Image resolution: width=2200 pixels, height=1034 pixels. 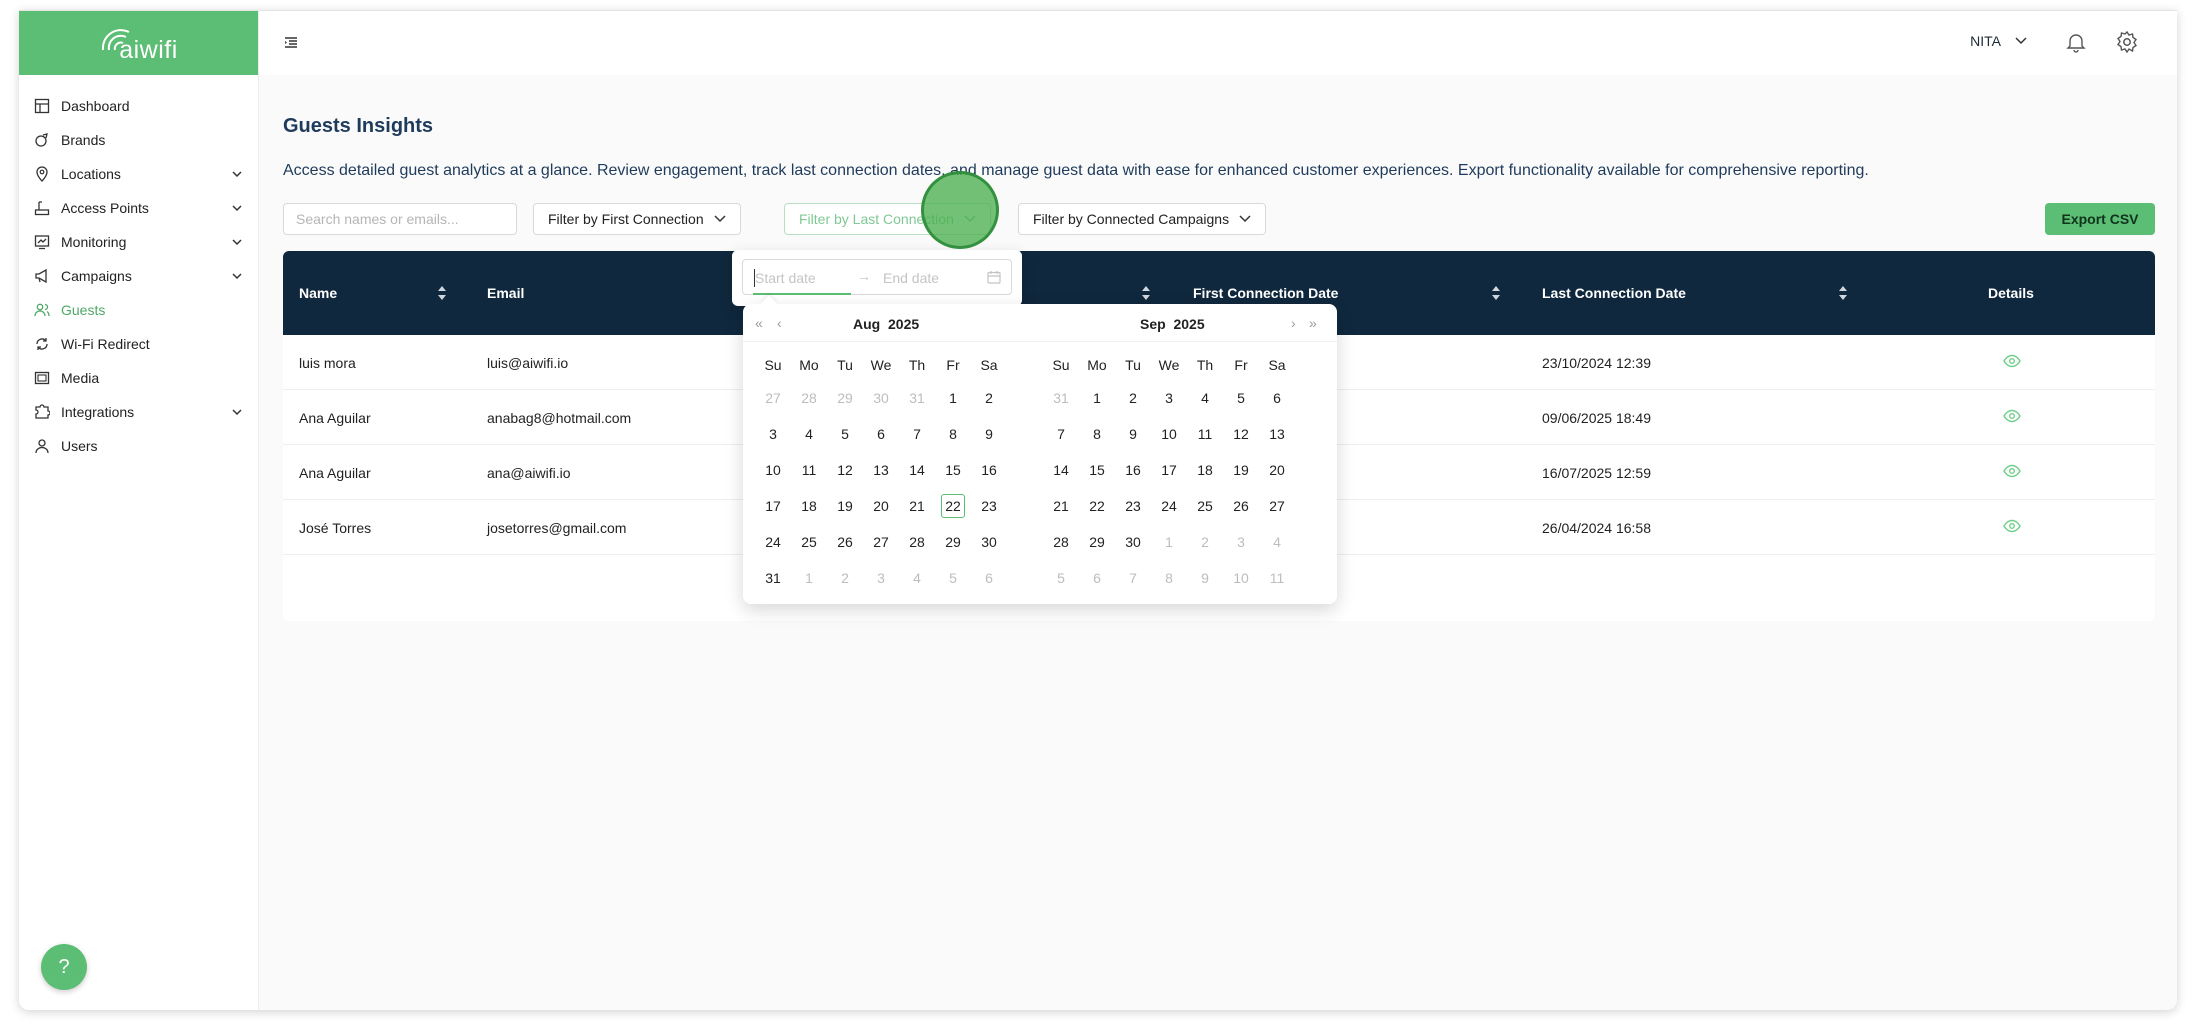 What do you see at coordinates (1188, 324) in the screenshot?
I see `right-year: 2025` at bounding box center [1188, 324].